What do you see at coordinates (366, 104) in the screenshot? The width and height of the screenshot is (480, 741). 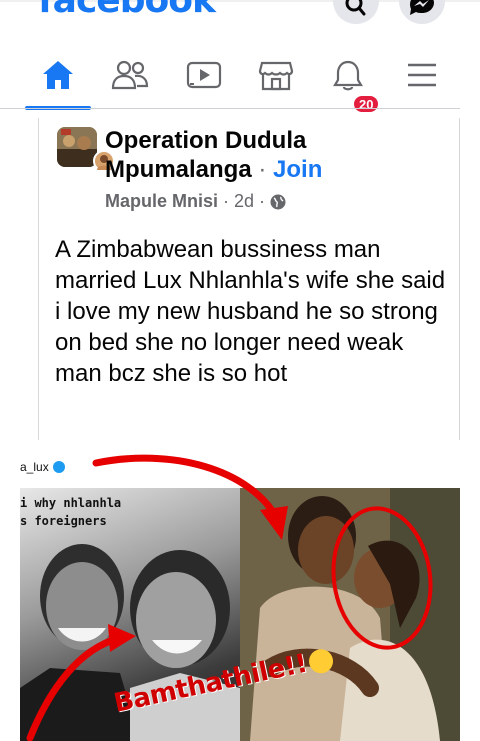 I see `notification-count-badge: 20` at bounding box center [366, 104].